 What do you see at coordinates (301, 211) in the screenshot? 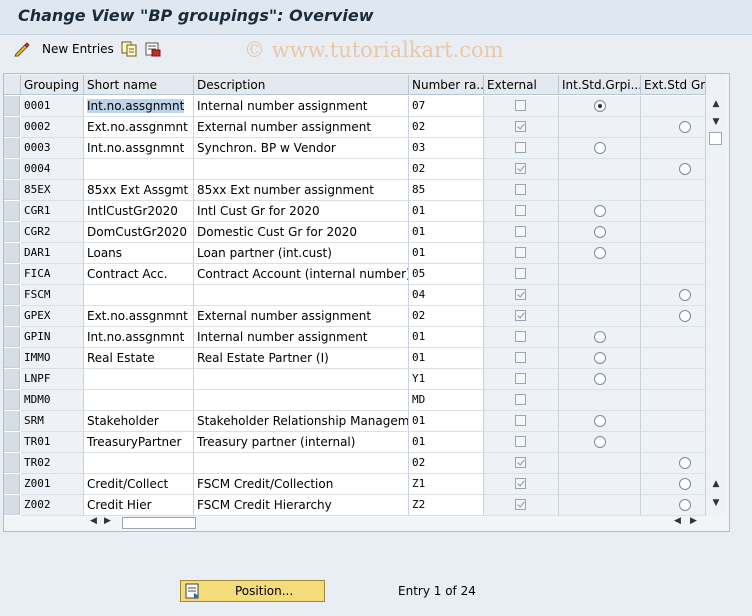
I see `cell-description: Intl Cust Gr for 2020` at bounding box center [301, 211].